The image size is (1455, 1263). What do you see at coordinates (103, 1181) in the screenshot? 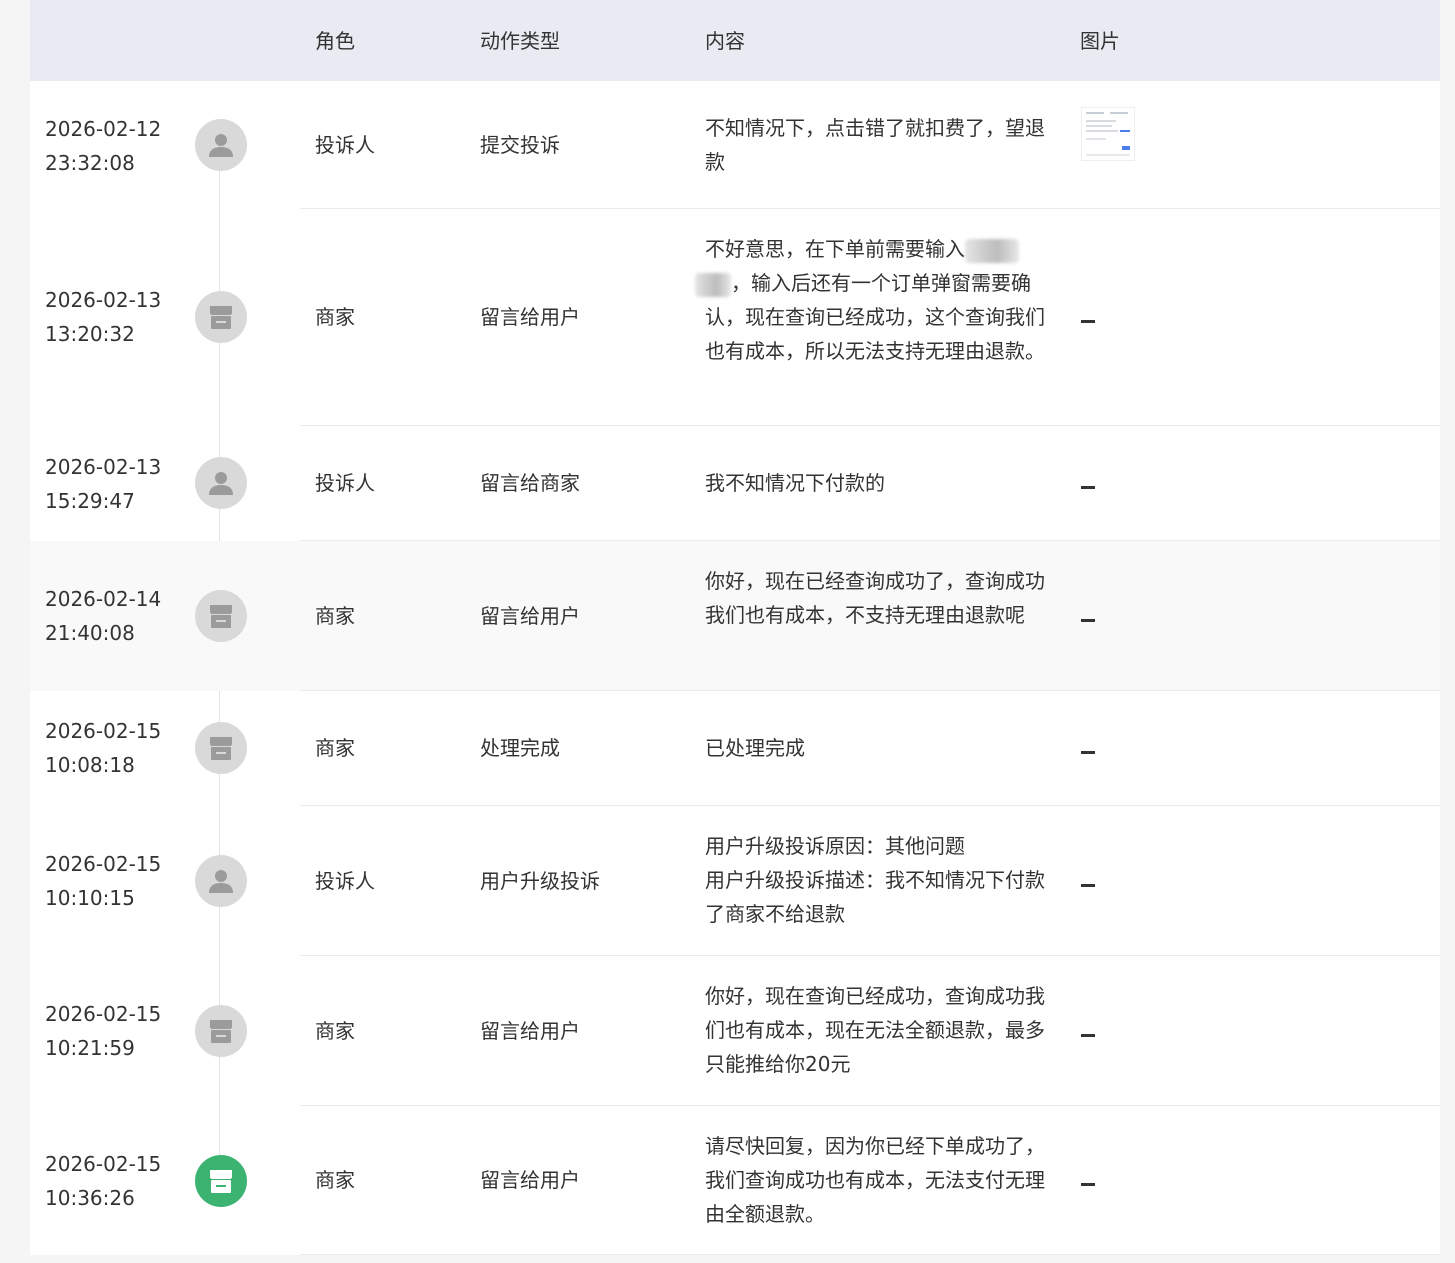
I see `row-timestamp: 2026-02-15 10:36:26` at bounding box center [103, 1181].